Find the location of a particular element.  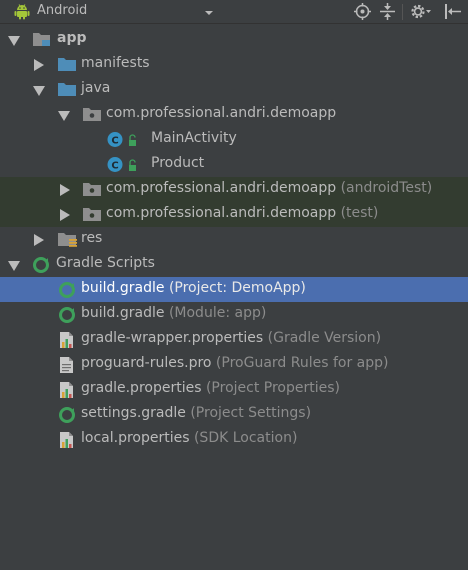

tree-row-build-gradle-module: build.gradle (Module: app) is located at coordinates (234, 314).